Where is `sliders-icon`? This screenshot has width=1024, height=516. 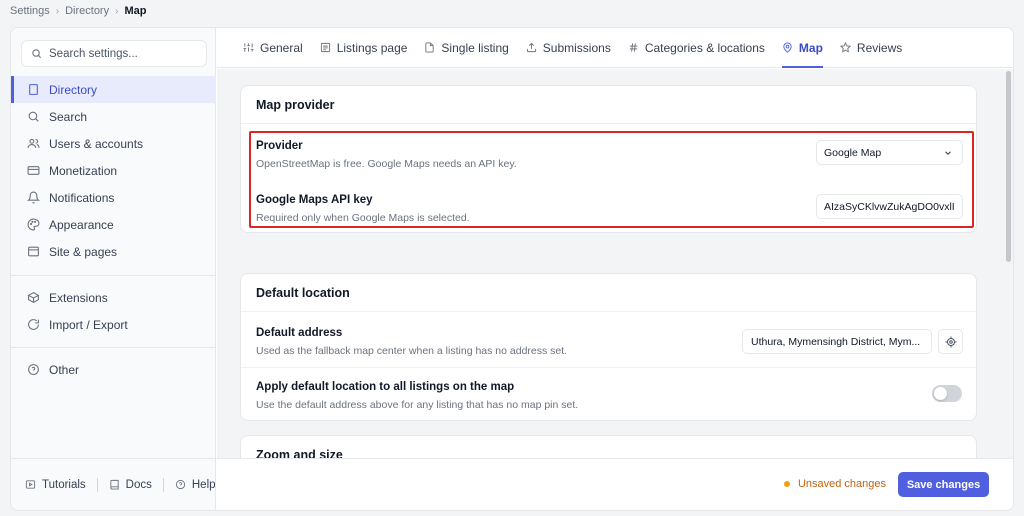 sliders-icon is located at coordinates (248, 47).